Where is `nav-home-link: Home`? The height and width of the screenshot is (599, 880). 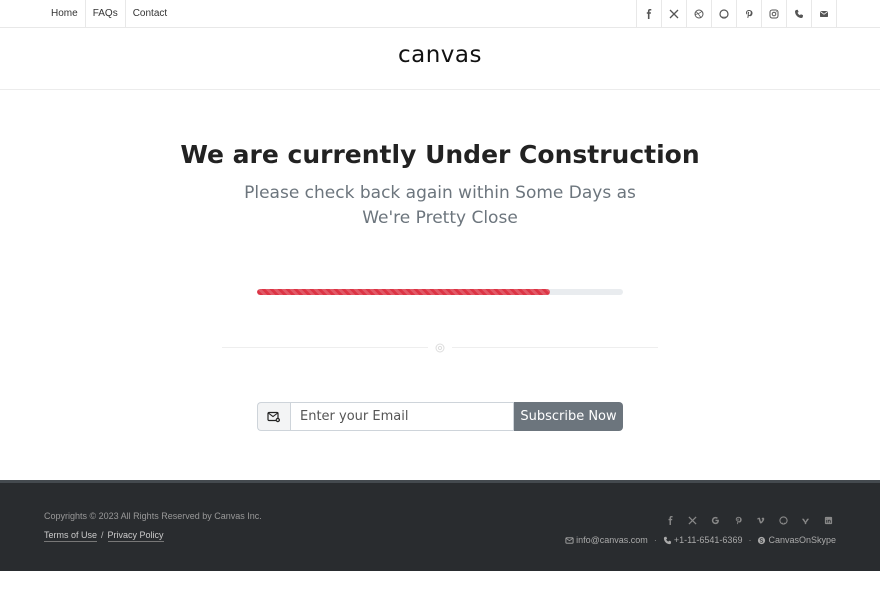 nav-home-link: Home is located at coordinates (65, 14).